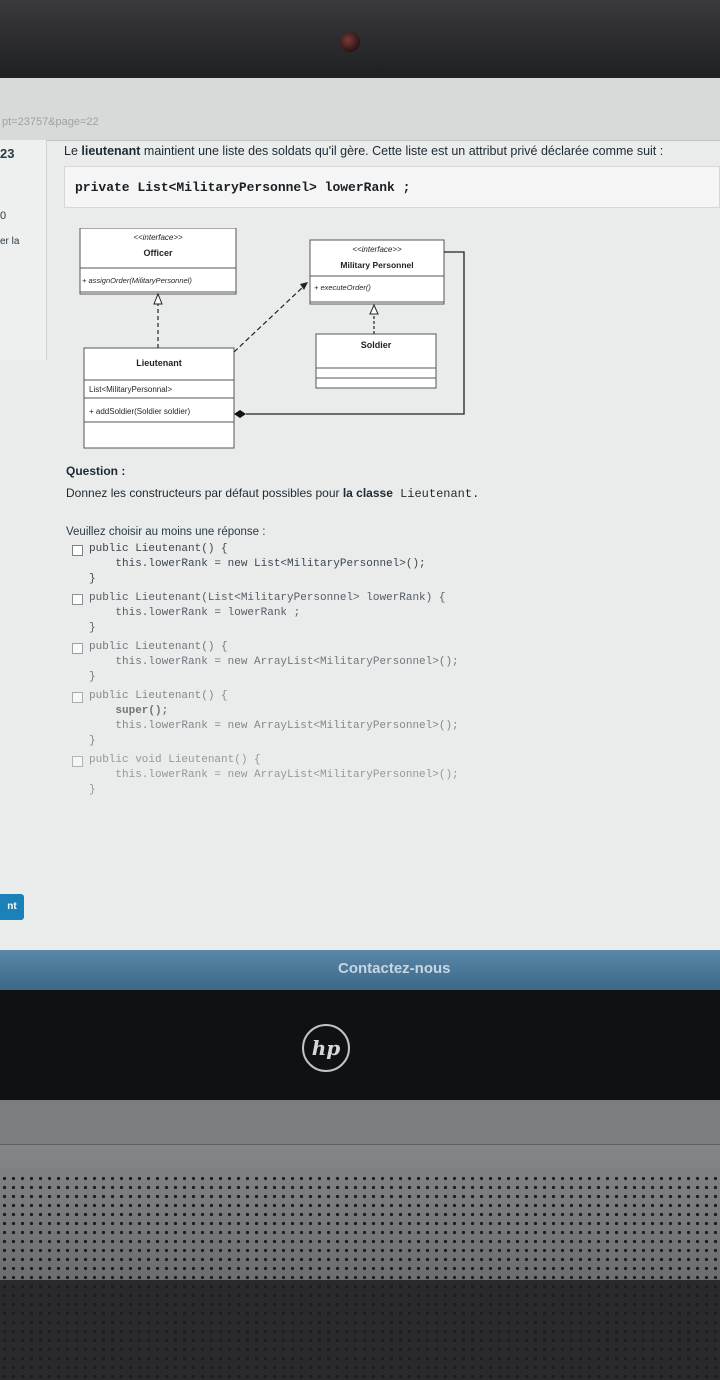 This screenshot has height=1380, width=720. What do you see at coordinates (92, 790) in the screenshot?
I see `option-5-line-3: }` at bounding box center [92, 790].